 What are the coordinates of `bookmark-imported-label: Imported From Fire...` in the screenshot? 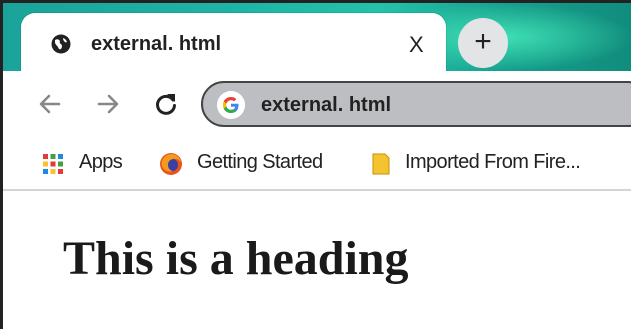 It's located at (493, 162).